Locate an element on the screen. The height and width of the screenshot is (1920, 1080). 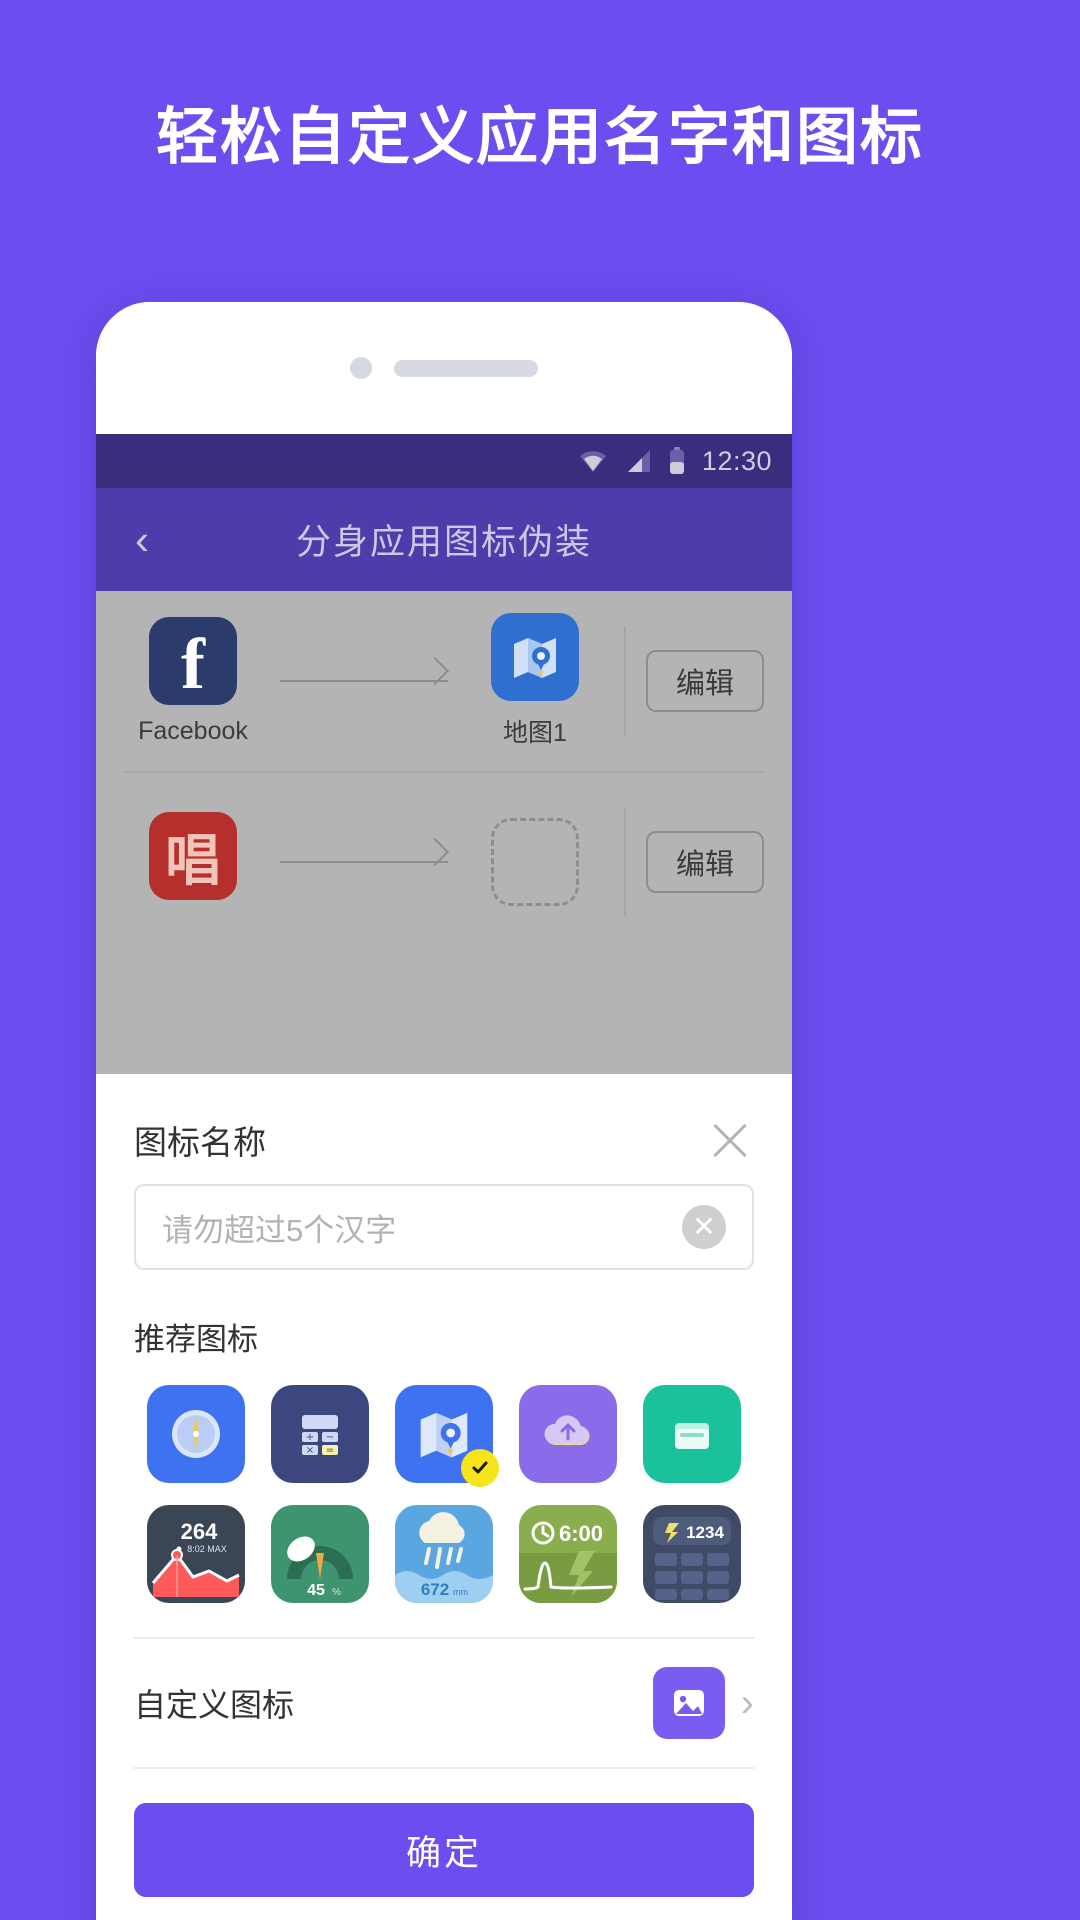
map-icon is located at coordinates (535, 657).